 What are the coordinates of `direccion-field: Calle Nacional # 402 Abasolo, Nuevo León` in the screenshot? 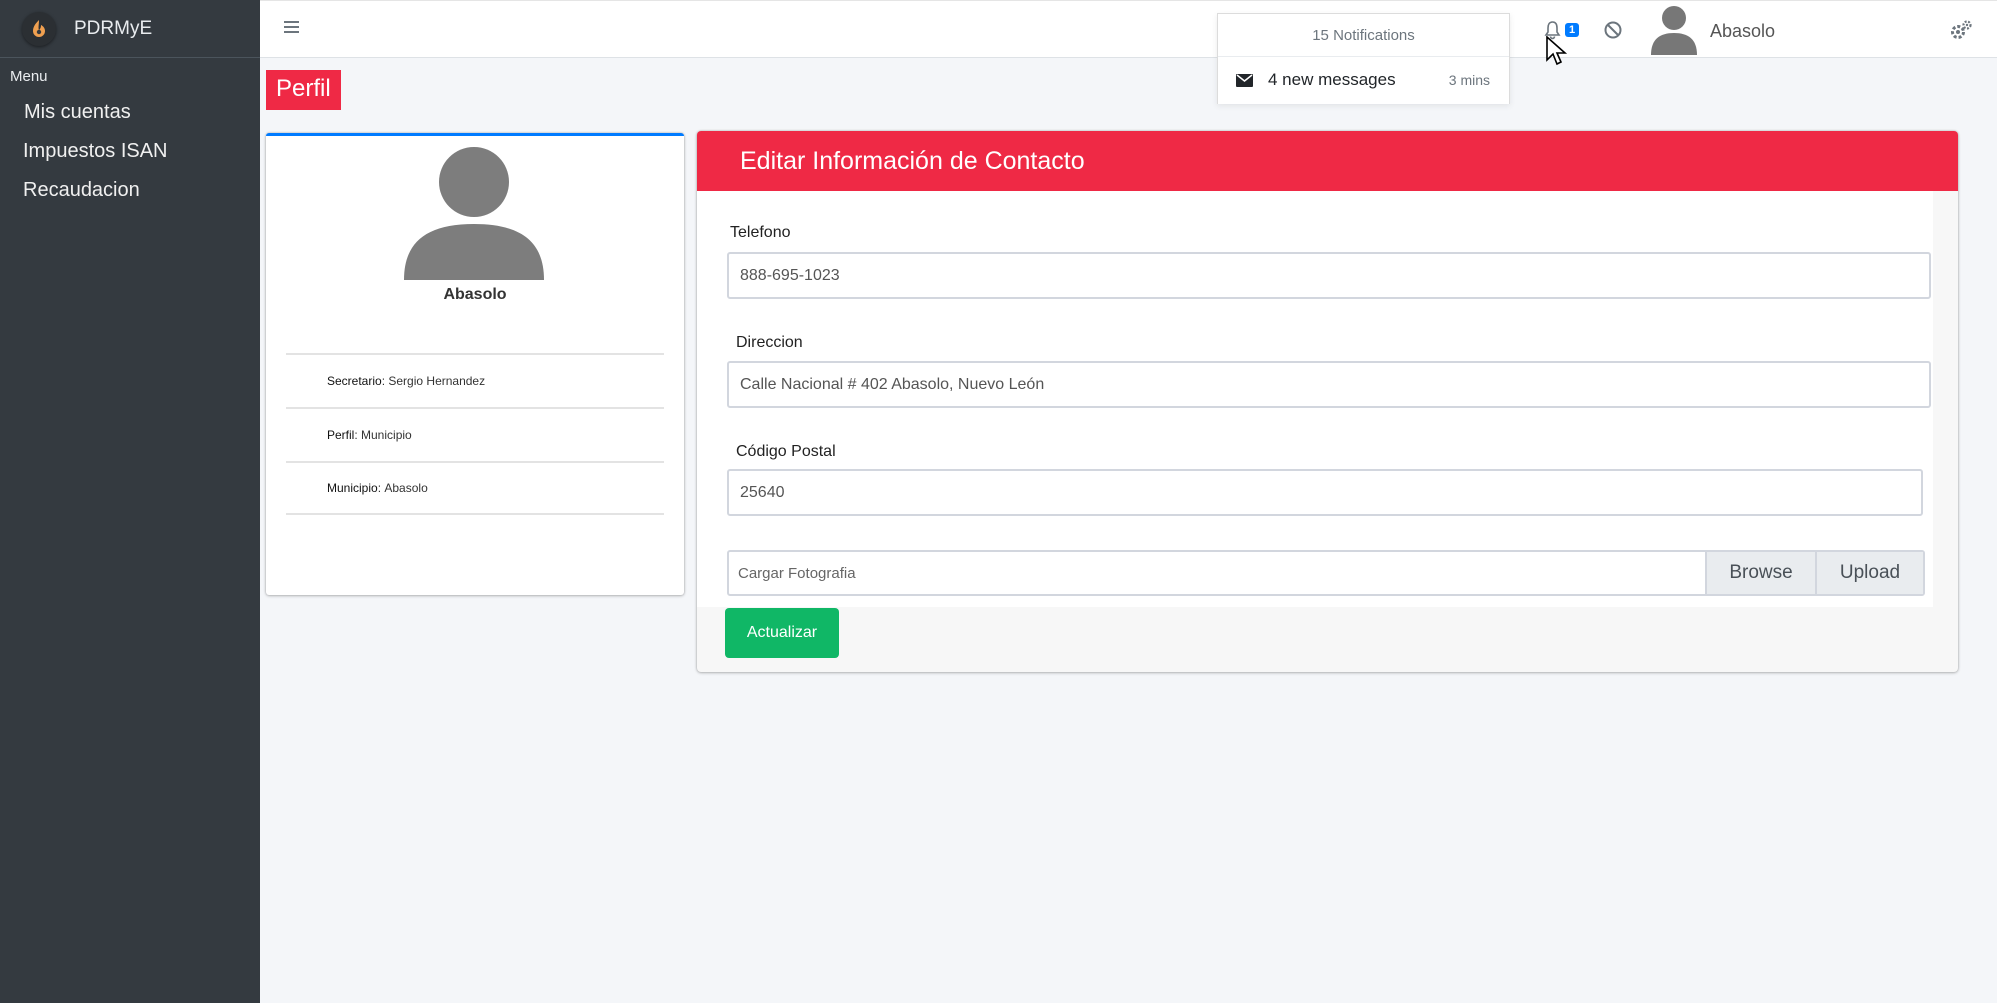 It's located at (1329, 384).